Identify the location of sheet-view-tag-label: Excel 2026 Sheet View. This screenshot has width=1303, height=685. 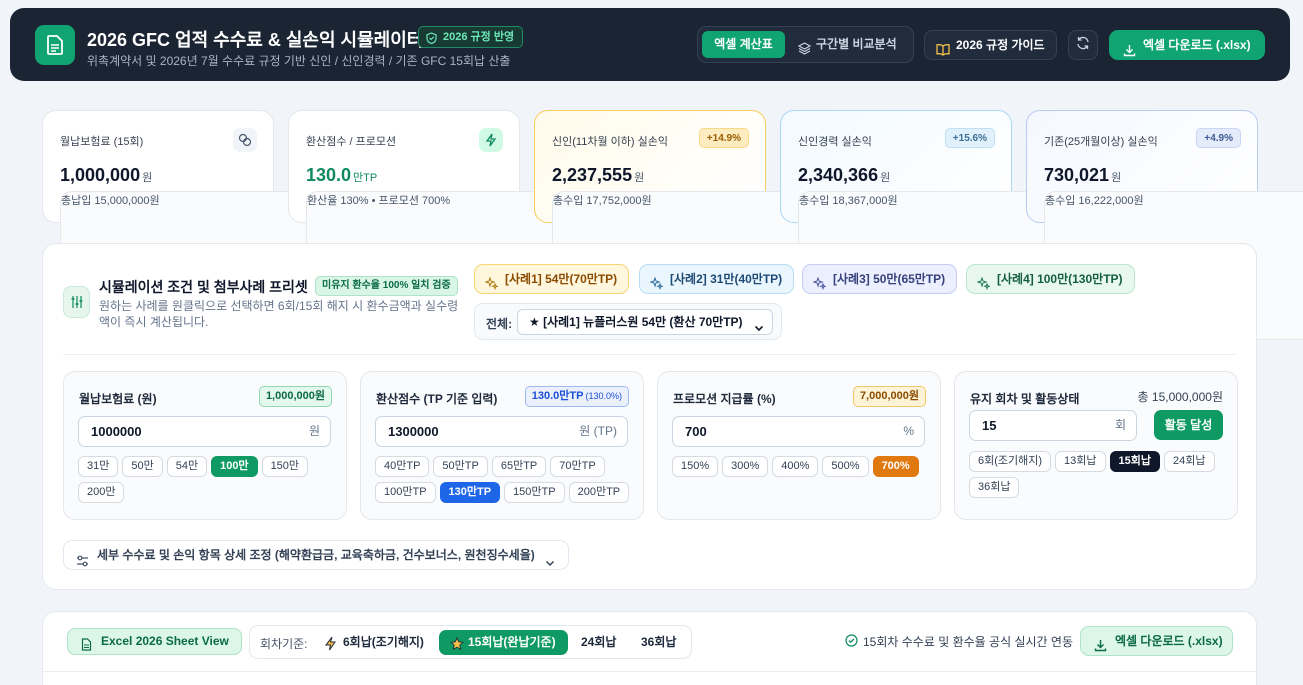
(165, 641).